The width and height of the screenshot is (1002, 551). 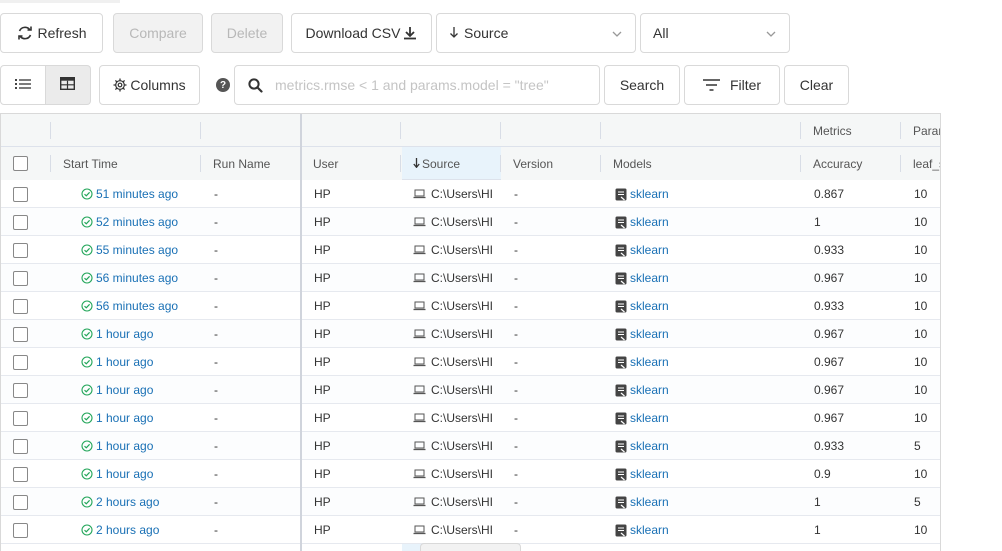 I want to click on column-header-source: Source, so click(x=451, y=163).